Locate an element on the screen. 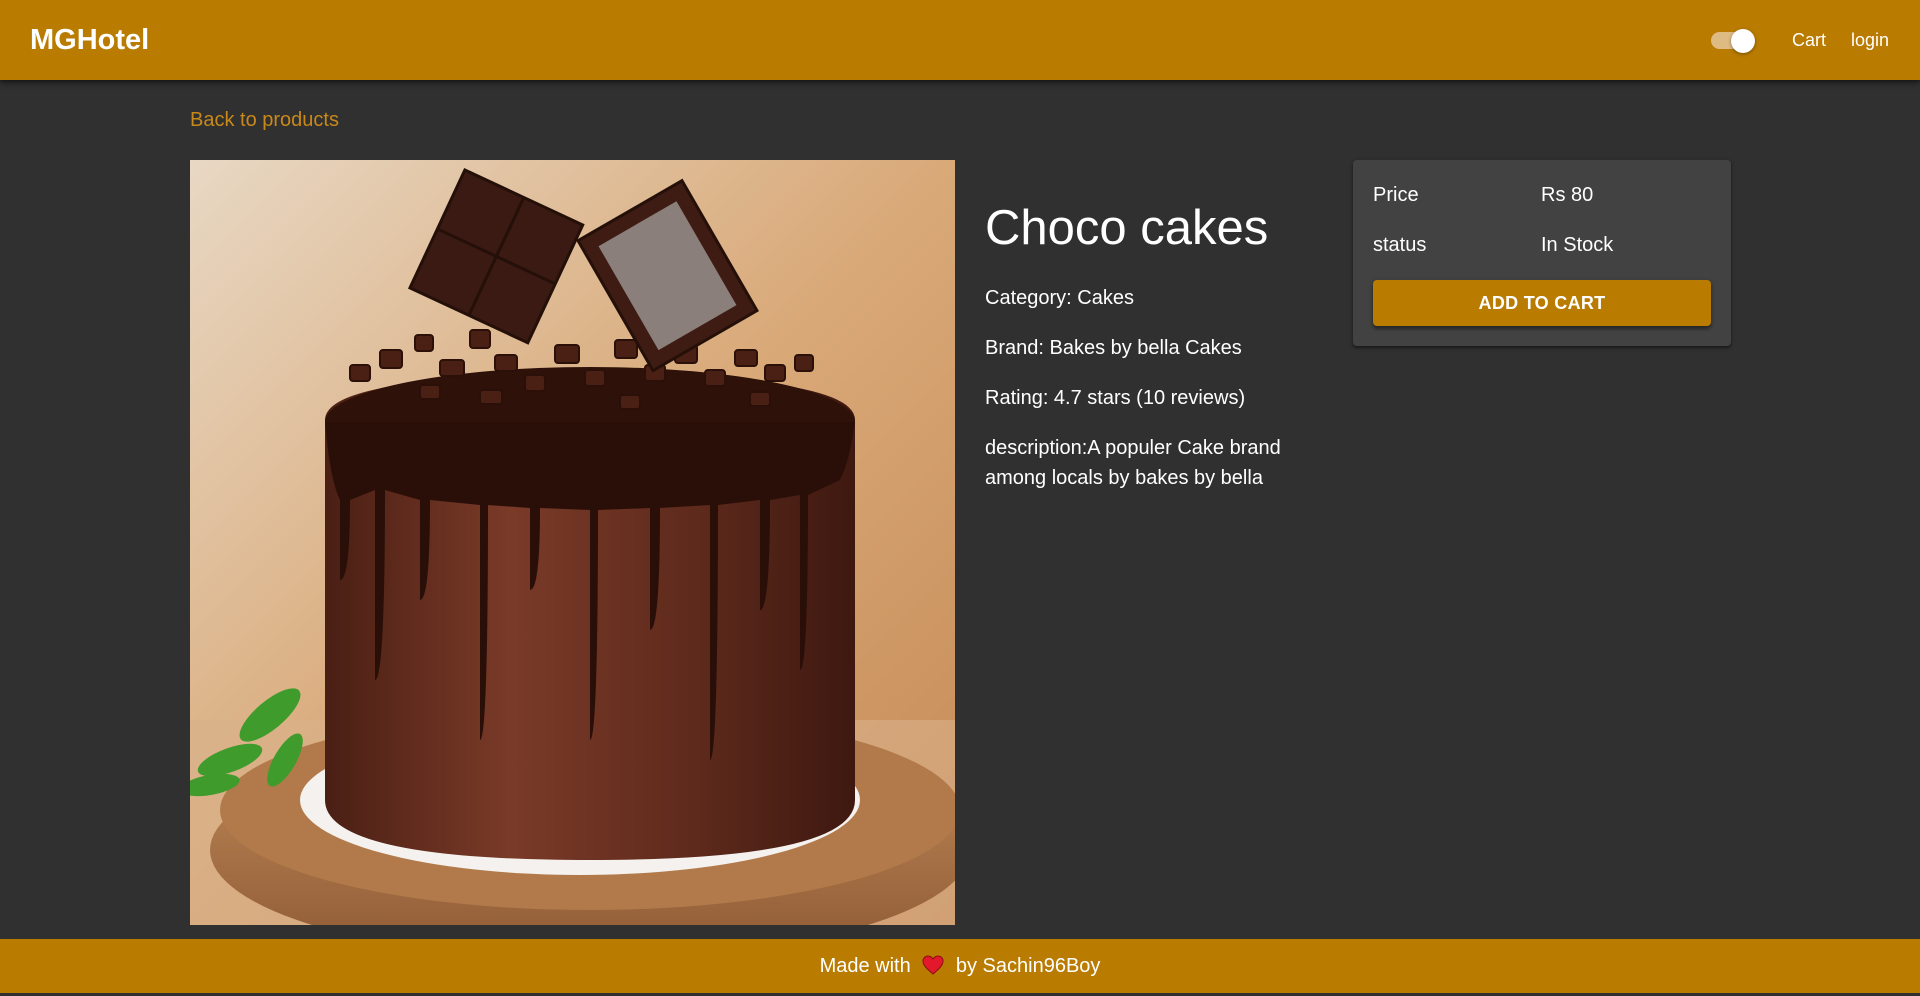  purchase-card: Price Rs 80 status In Stock ADD TO CART is located at coordinates (1542, 253).